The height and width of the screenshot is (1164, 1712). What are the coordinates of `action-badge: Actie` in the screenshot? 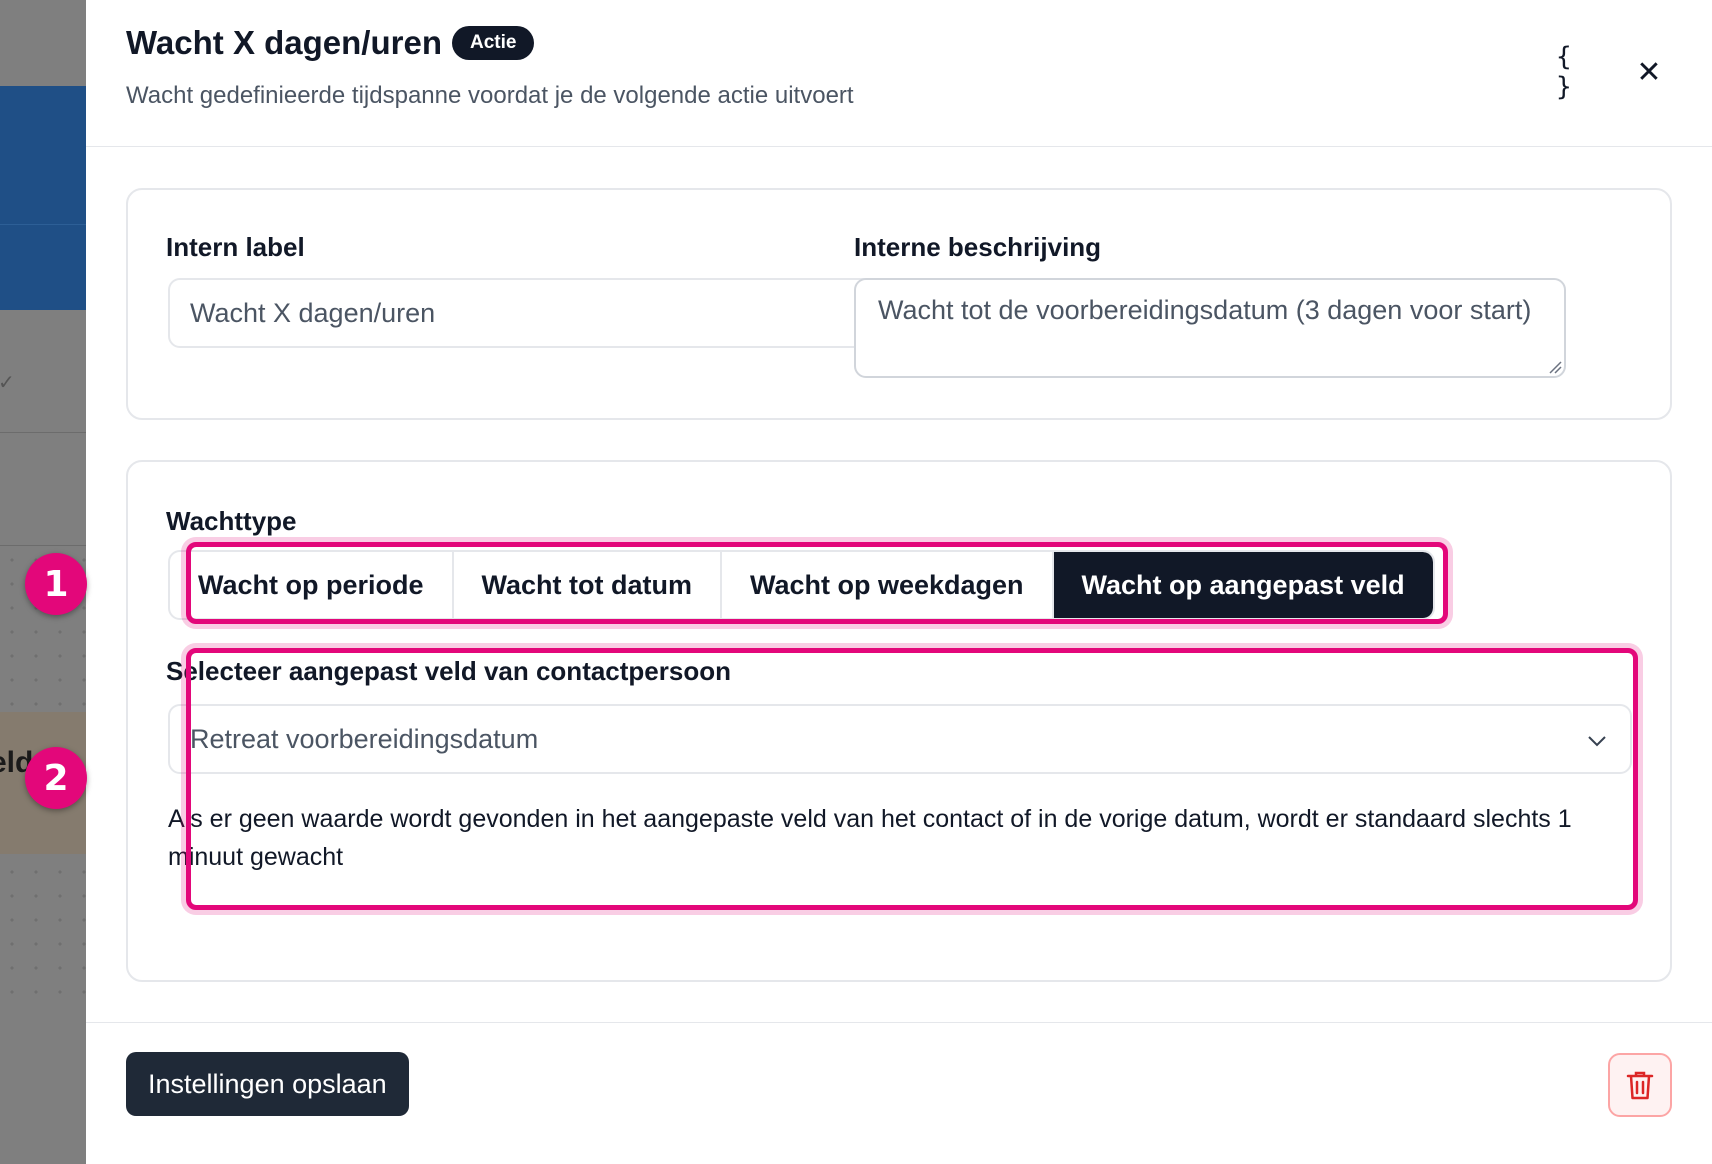 It's located at (493, 43).